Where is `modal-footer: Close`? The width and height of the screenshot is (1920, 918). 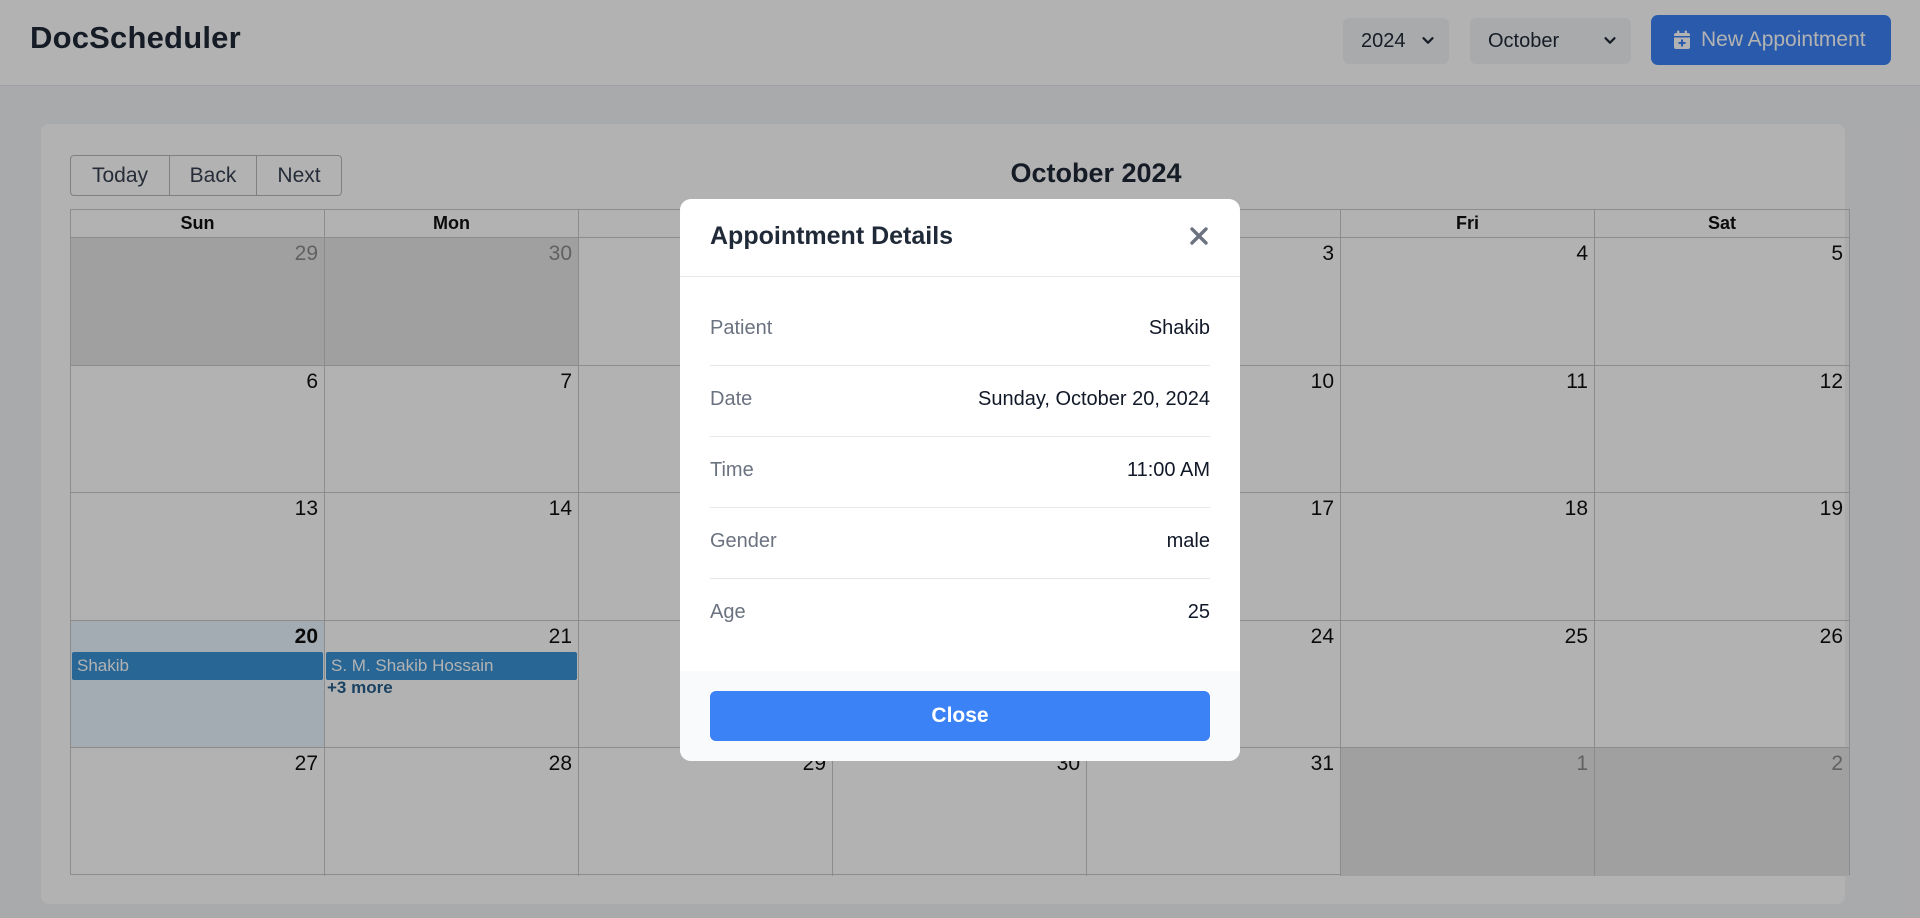 modal-footer: Close is located at coordinates (960, 716).